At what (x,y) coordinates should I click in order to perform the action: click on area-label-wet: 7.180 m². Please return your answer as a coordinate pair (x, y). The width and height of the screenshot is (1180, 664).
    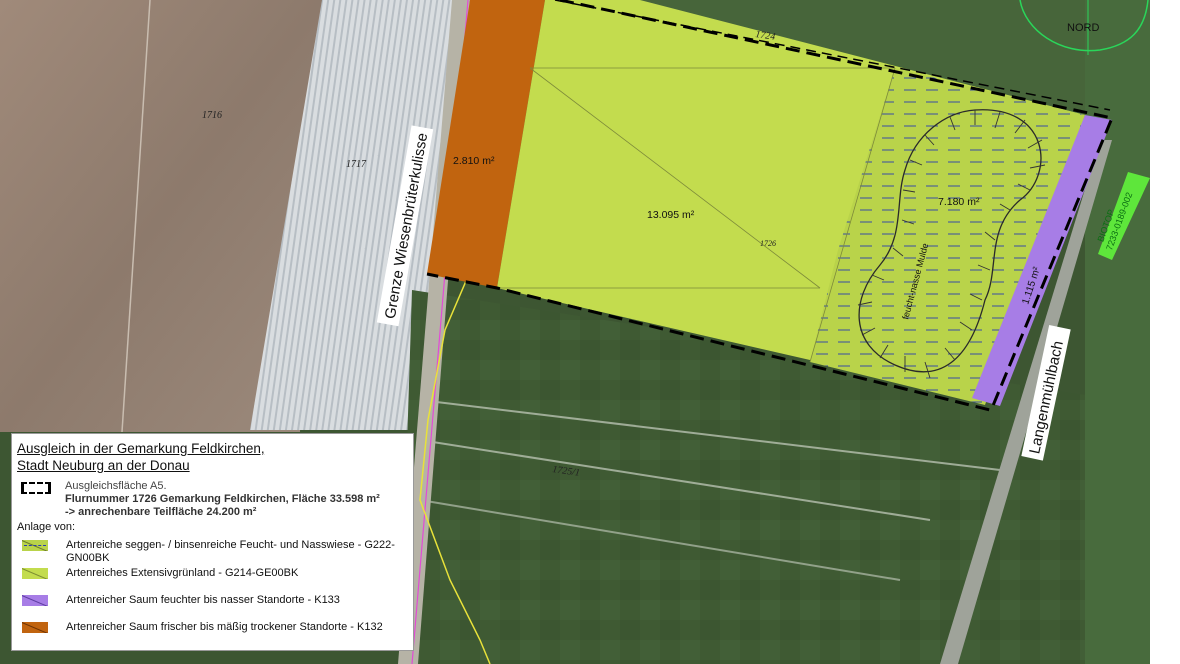
    Looking at the image, I should click on (959, 202).